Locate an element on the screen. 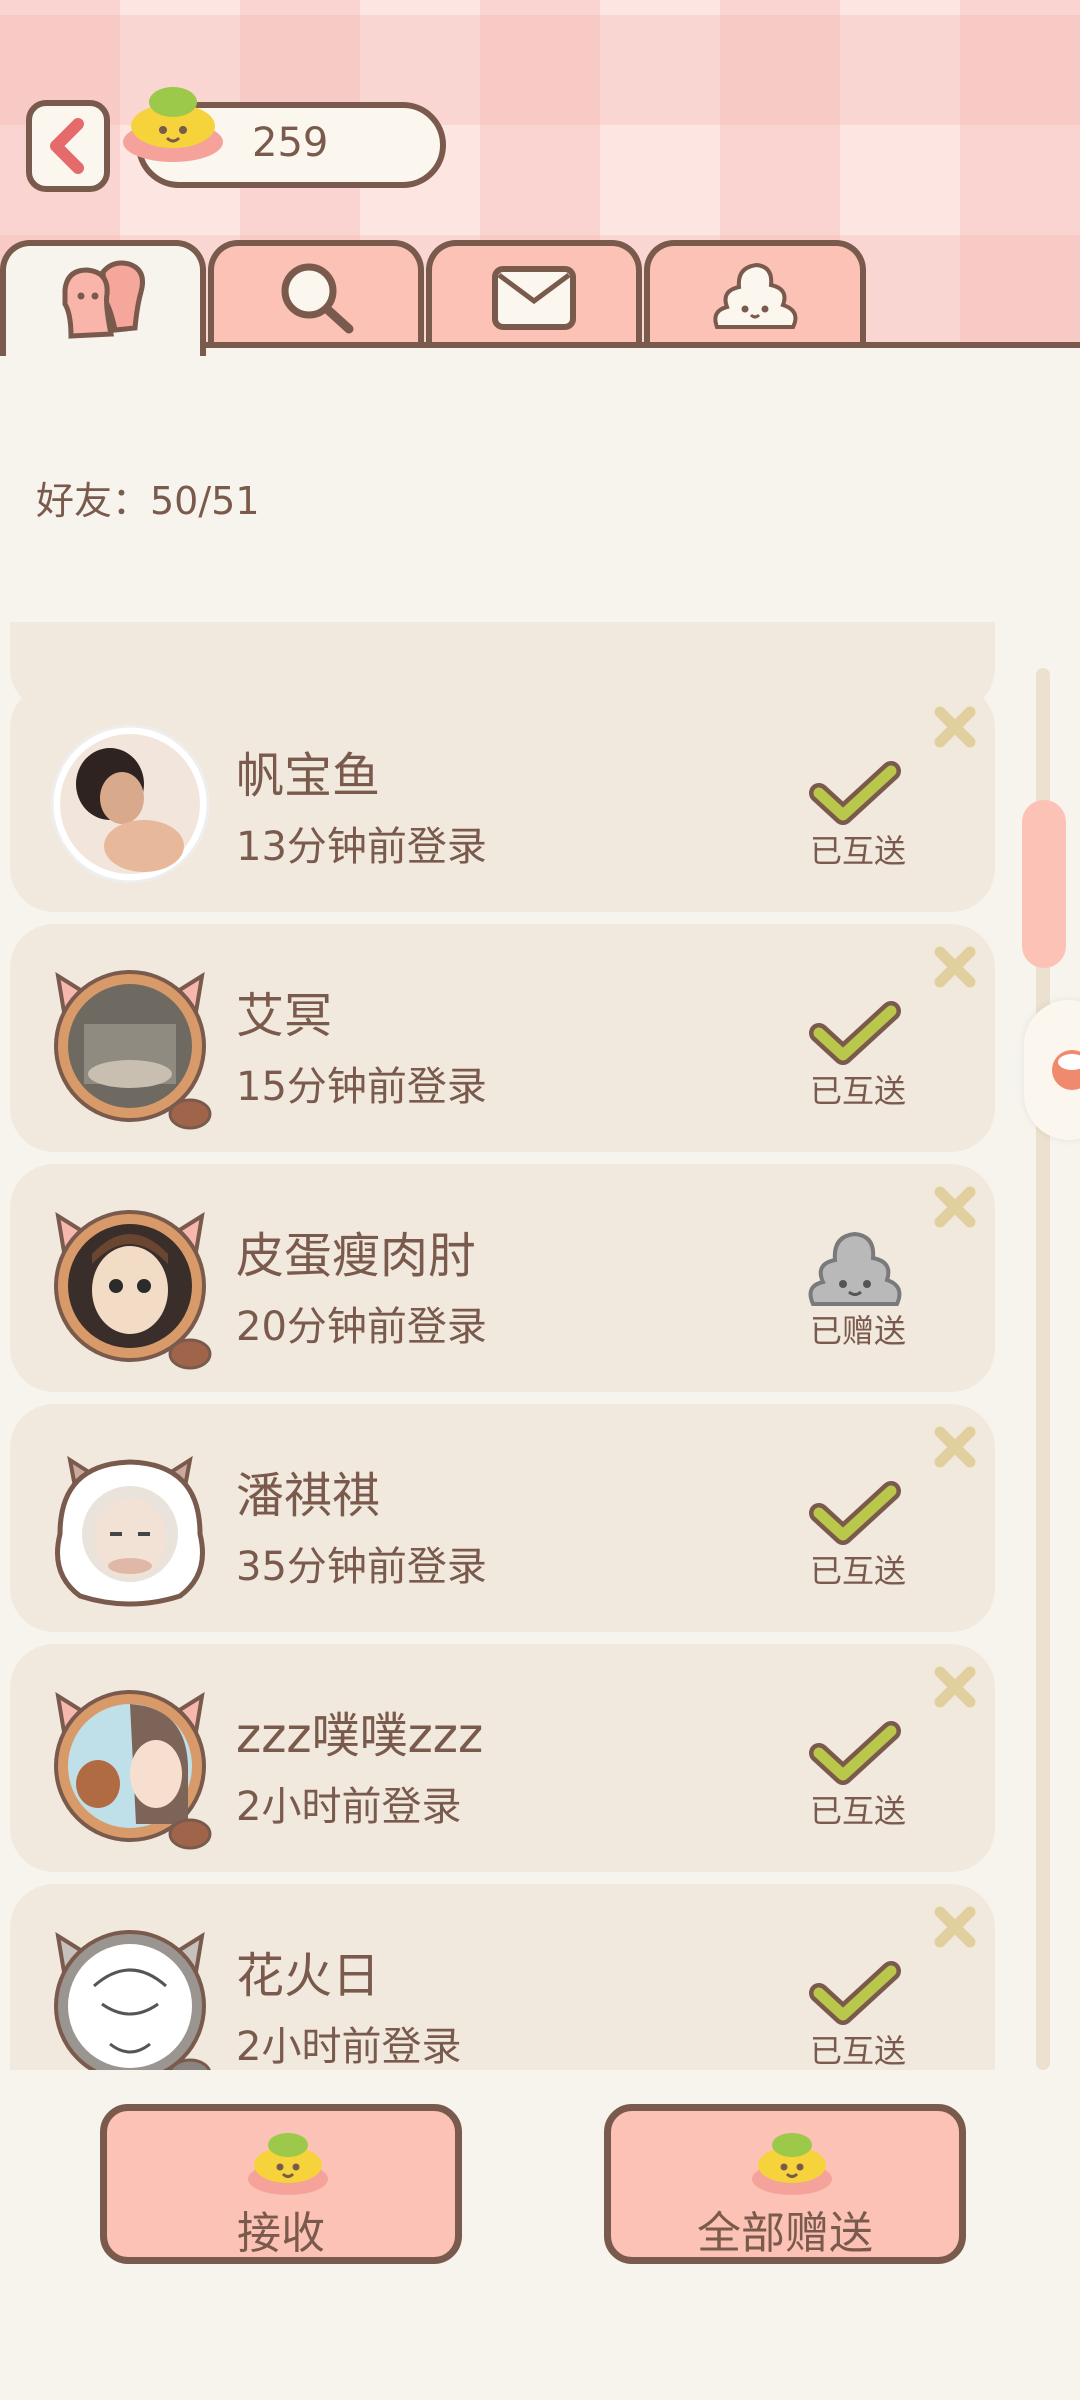 This screenshot has width=1080, height=2400. tab-search is located at coordinates (316, 294).